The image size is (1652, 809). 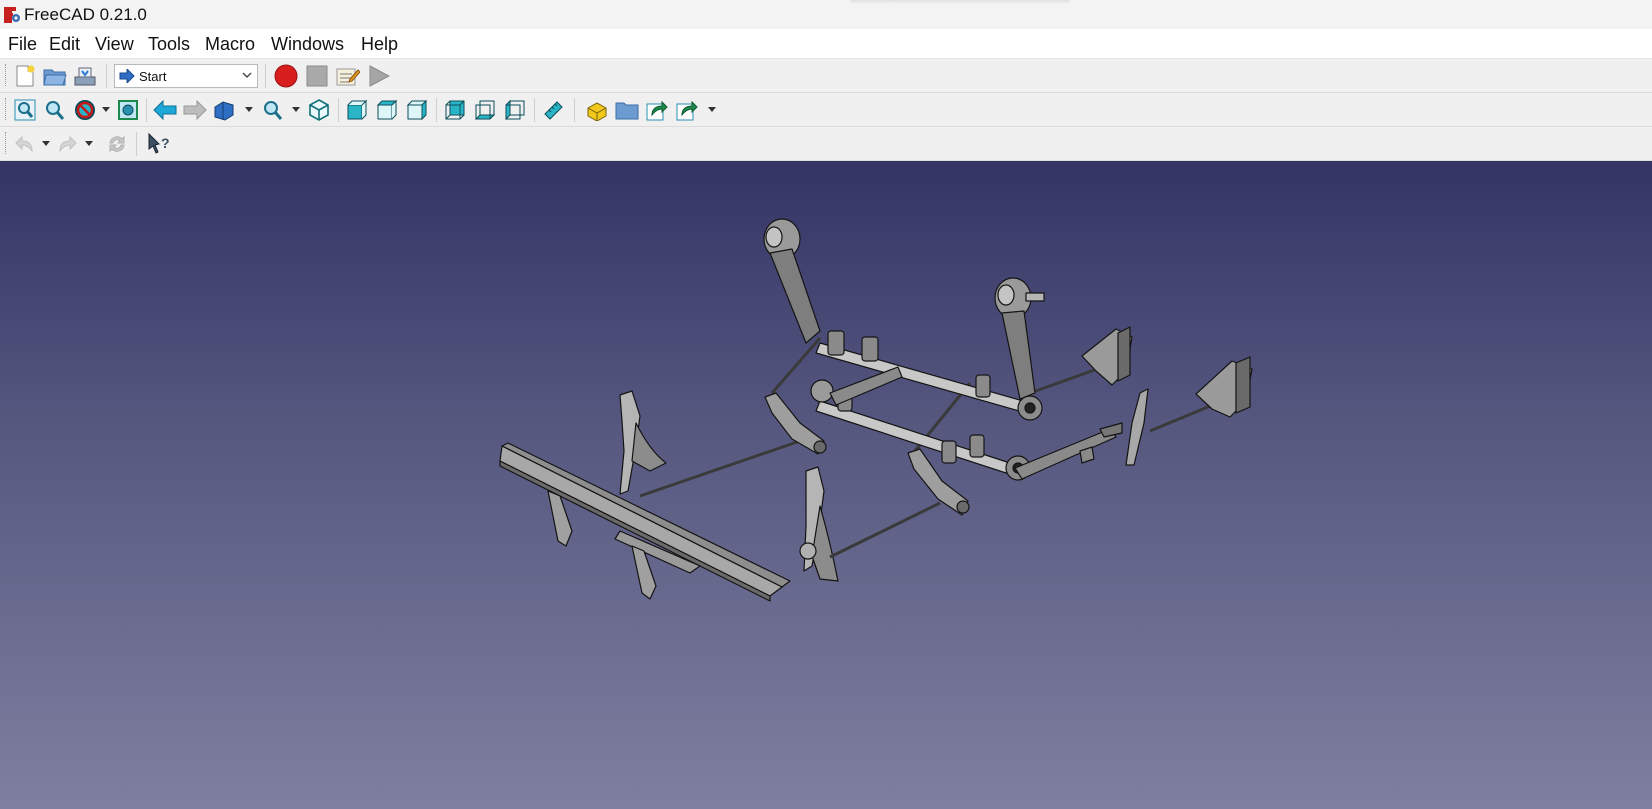 What do you see at coordinates (379, 44) in the screenshot?
I see `menu-help: Help` at bounding box center [379, 44].